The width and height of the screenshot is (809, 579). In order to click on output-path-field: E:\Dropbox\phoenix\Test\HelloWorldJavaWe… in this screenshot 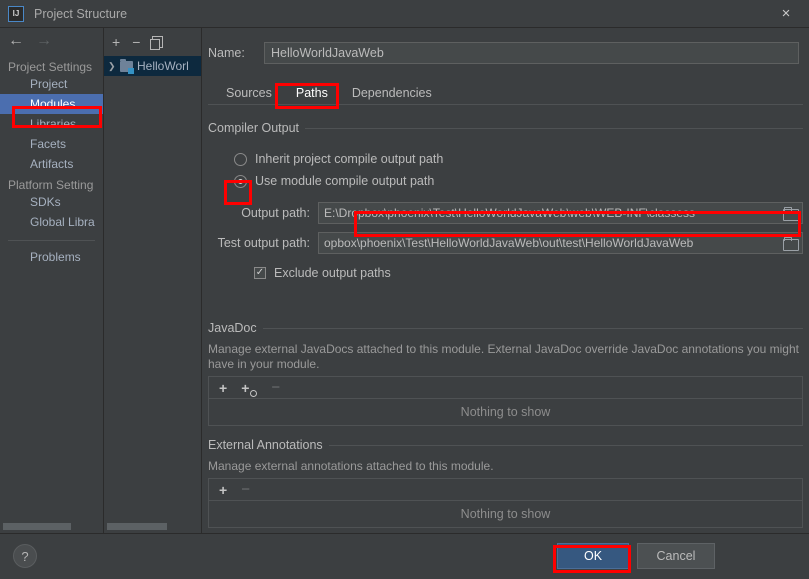, I will do `click(560, 213)`.